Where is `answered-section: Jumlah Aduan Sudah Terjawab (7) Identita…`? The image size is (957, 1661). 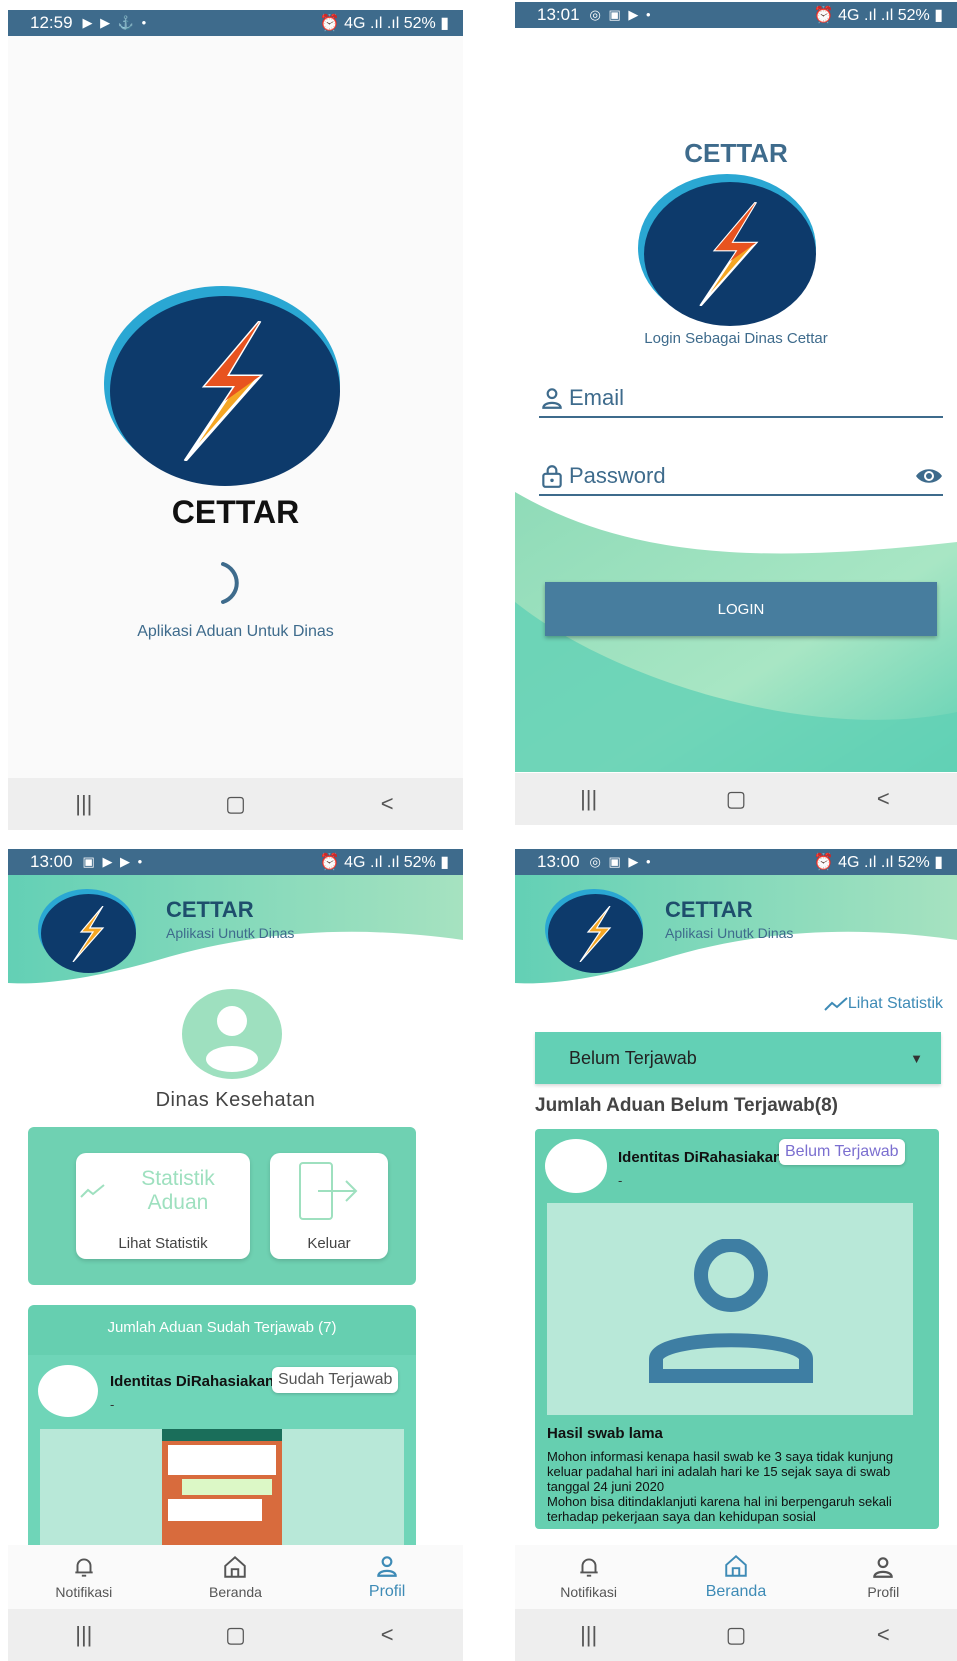 answered-section: Jumlah Aduan Sudah Terjawab (7) Identita… is located at coordinates (222, 1435).